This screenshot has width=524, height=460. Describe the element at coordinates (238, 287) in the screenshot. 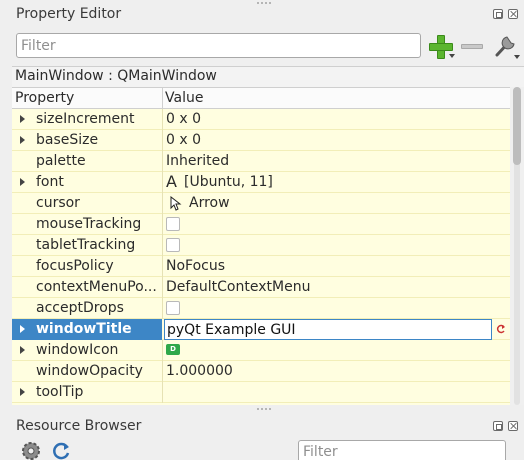

I see `property-value: DefaultContextMenu` at that location.